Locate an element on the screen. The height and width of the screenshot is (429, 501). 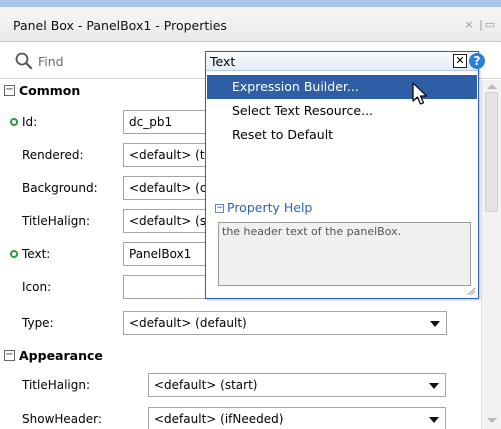
property-label: Text: is located at coordinates (36, 254).